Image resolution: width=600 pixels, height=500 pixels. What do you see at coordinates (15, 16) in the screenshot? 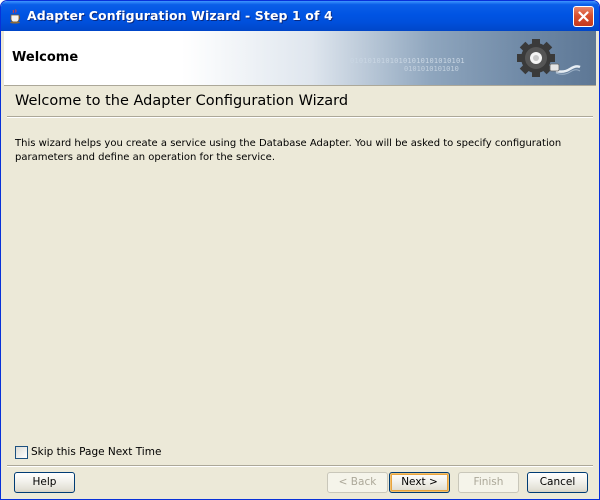
I see `coffee-cup-icon` at bounding box center [15, 16].